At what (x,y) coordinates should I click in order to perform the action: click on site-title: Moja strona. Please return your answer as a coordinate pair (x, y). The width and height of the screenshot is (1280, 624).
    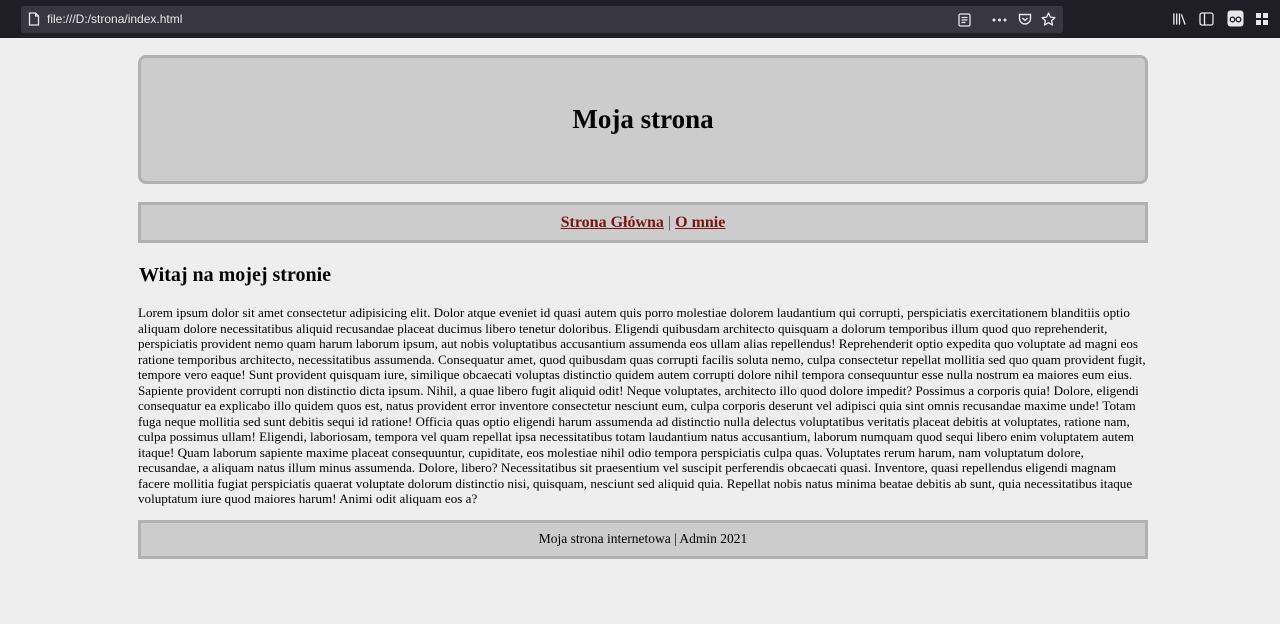
    Looking at the image, I should click on (643, 119).